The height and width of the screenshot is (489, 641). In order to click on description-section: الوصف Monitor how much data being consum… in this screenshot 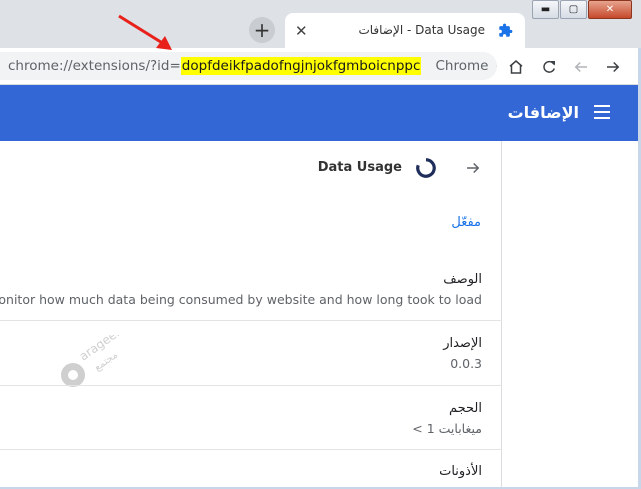, I will do `click(251, 289)`.